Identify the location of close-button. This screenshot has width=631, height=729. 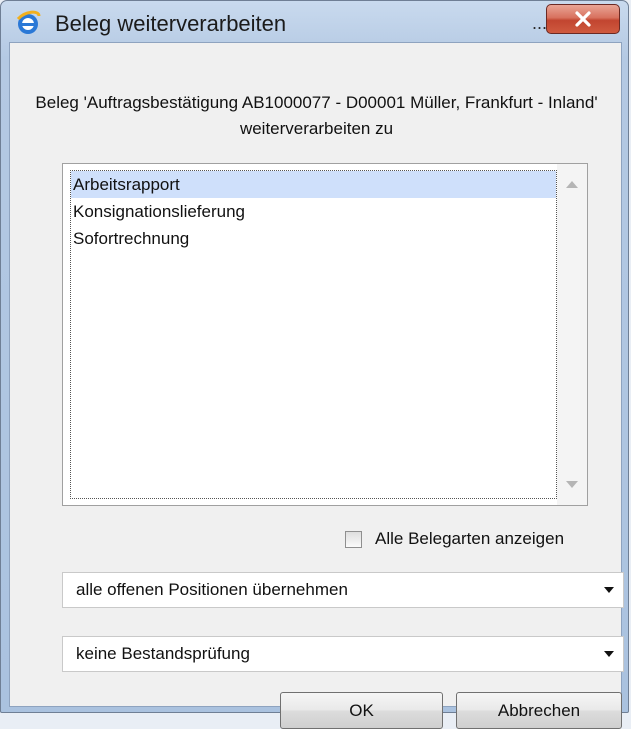
(583, 19).